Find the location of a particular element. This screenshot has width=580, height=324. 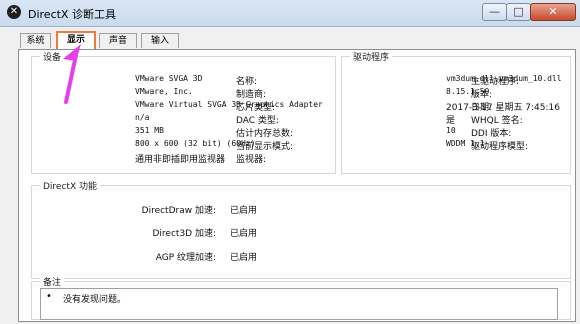

window-title: DirectX 诊断工具 is located at coordinates (72, 14).